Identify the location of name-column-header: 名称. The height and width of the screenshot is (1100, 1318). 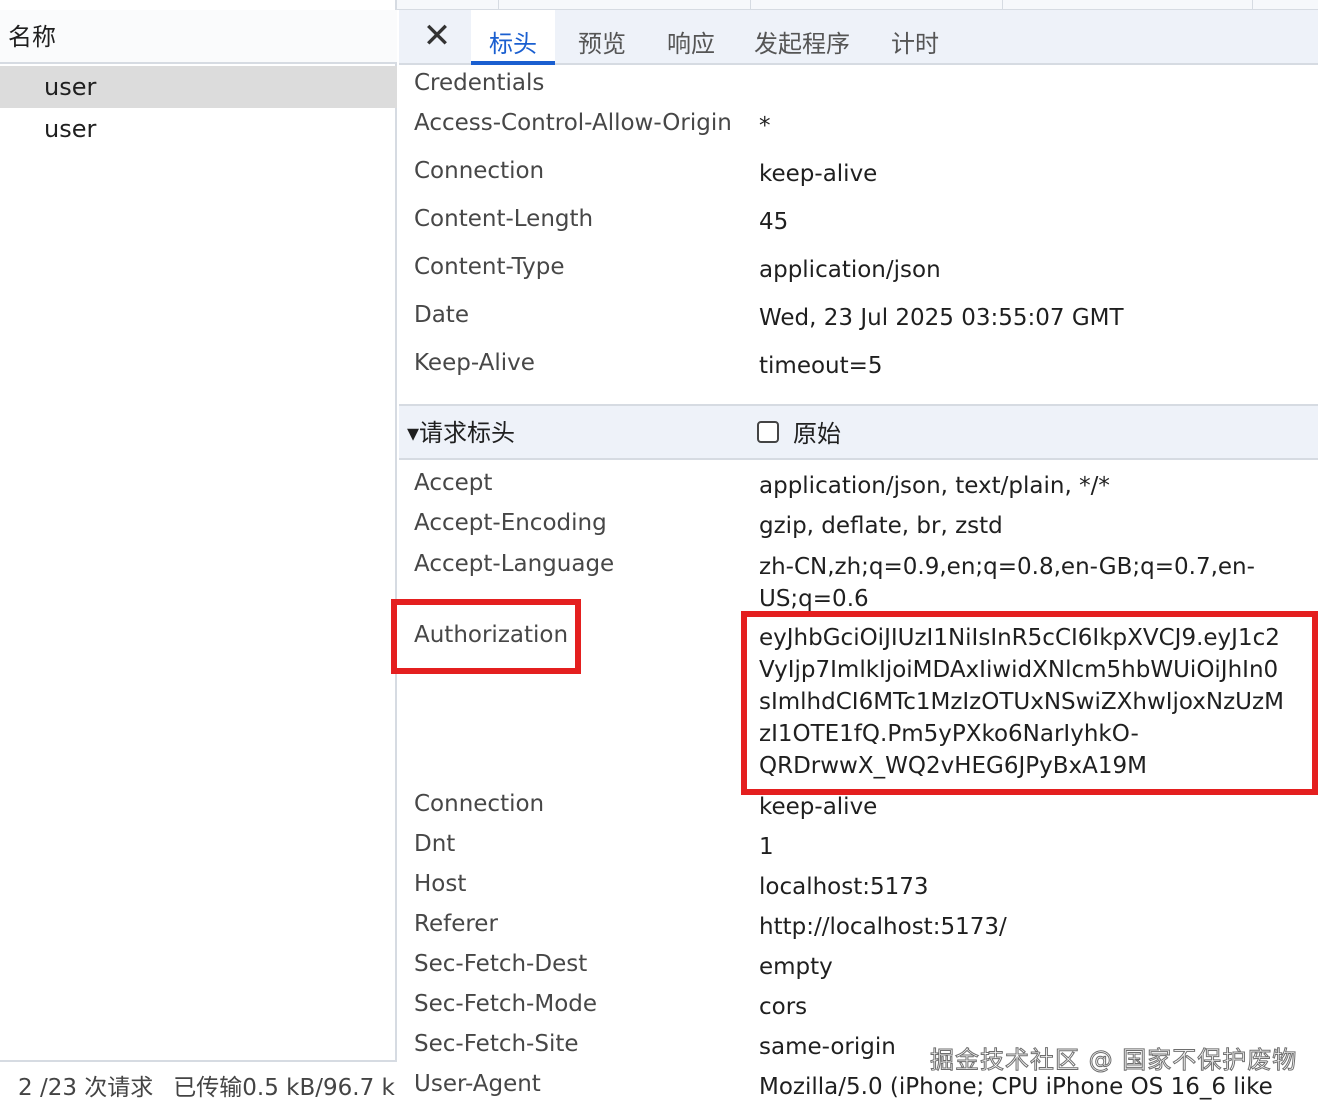
(198, 37).